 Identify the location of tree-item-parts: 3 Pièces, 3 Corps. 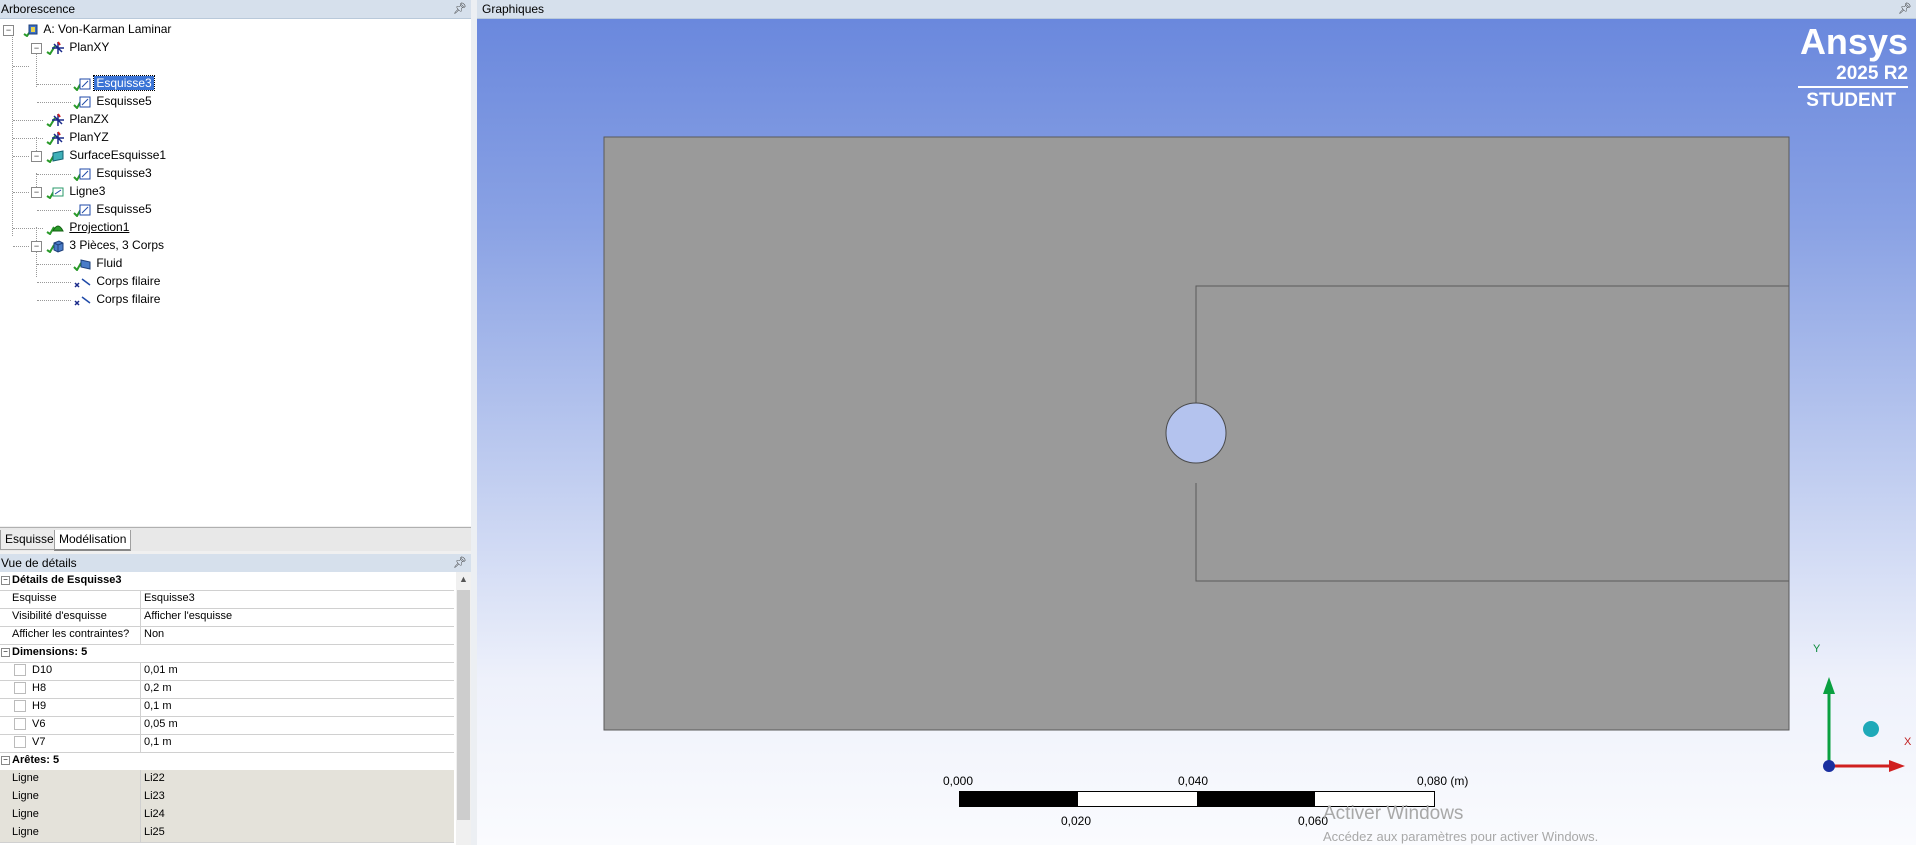
(106, 245).